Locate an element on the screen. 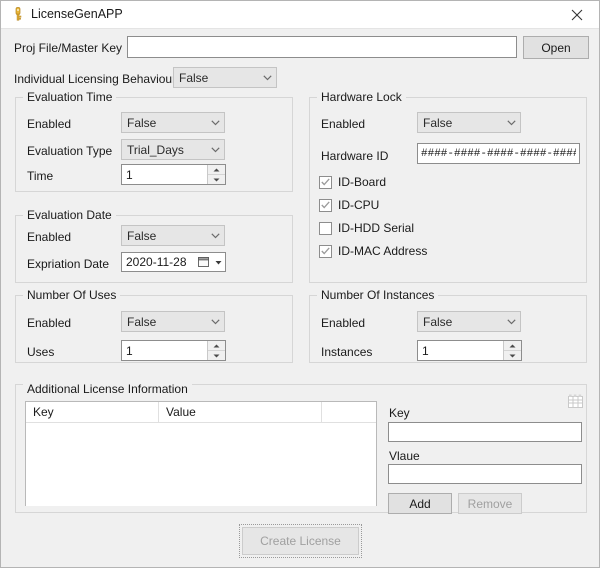  eval-time-enabled-select: False is located at coordinates (173, 122).